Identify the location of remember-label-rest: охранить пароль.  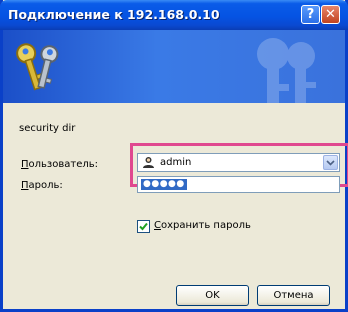
(205, 225).